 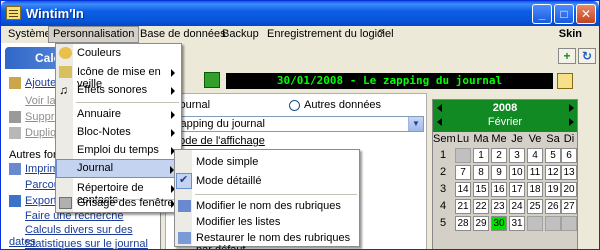 What do you see at coordinates (499, 206) in the screenshot?
I see `calendar-day-cell: 23` at bounding box center [499, 206].